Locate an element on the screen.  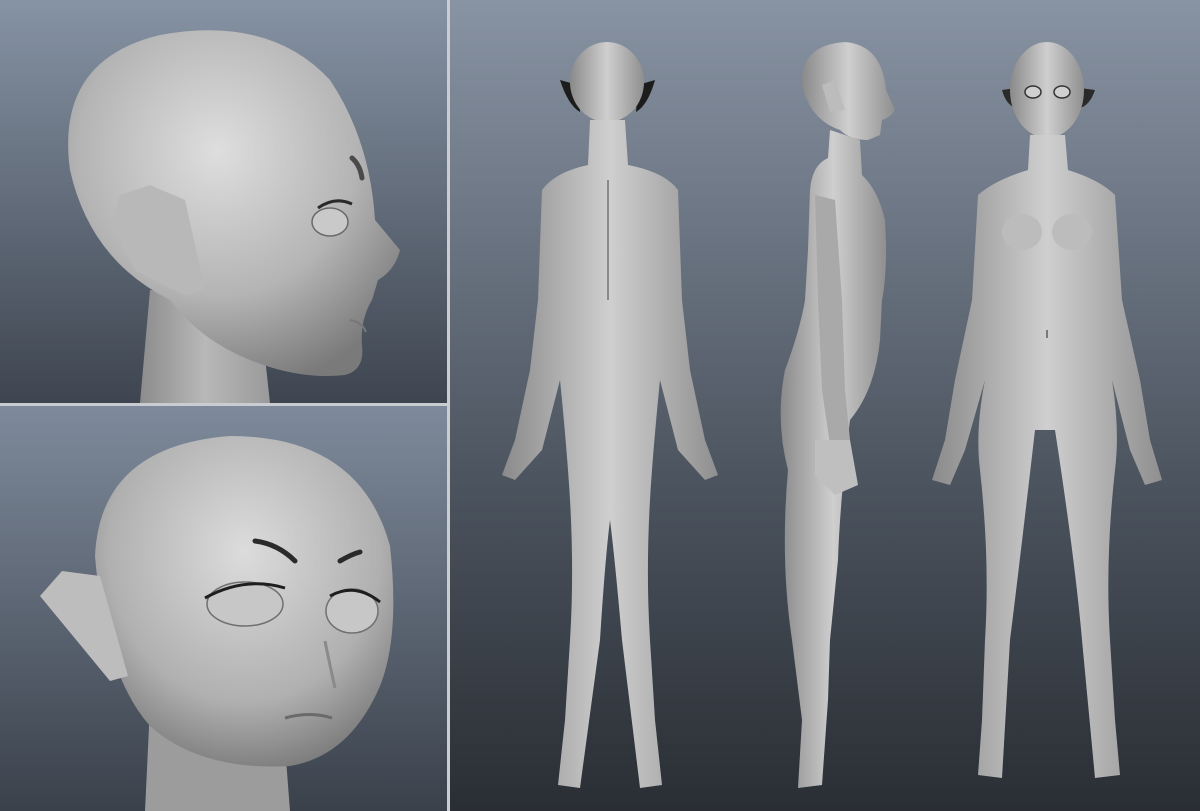
head-front-small is located at coordinates (1047, 90).